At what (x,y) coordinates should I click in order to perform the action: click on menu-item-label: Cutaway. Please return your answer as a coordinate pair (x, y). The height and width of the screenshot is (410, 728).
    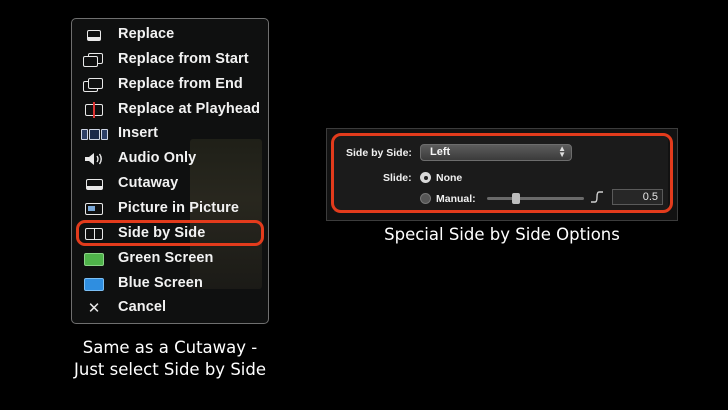
    Looking at the image, I should click on (148, 183).